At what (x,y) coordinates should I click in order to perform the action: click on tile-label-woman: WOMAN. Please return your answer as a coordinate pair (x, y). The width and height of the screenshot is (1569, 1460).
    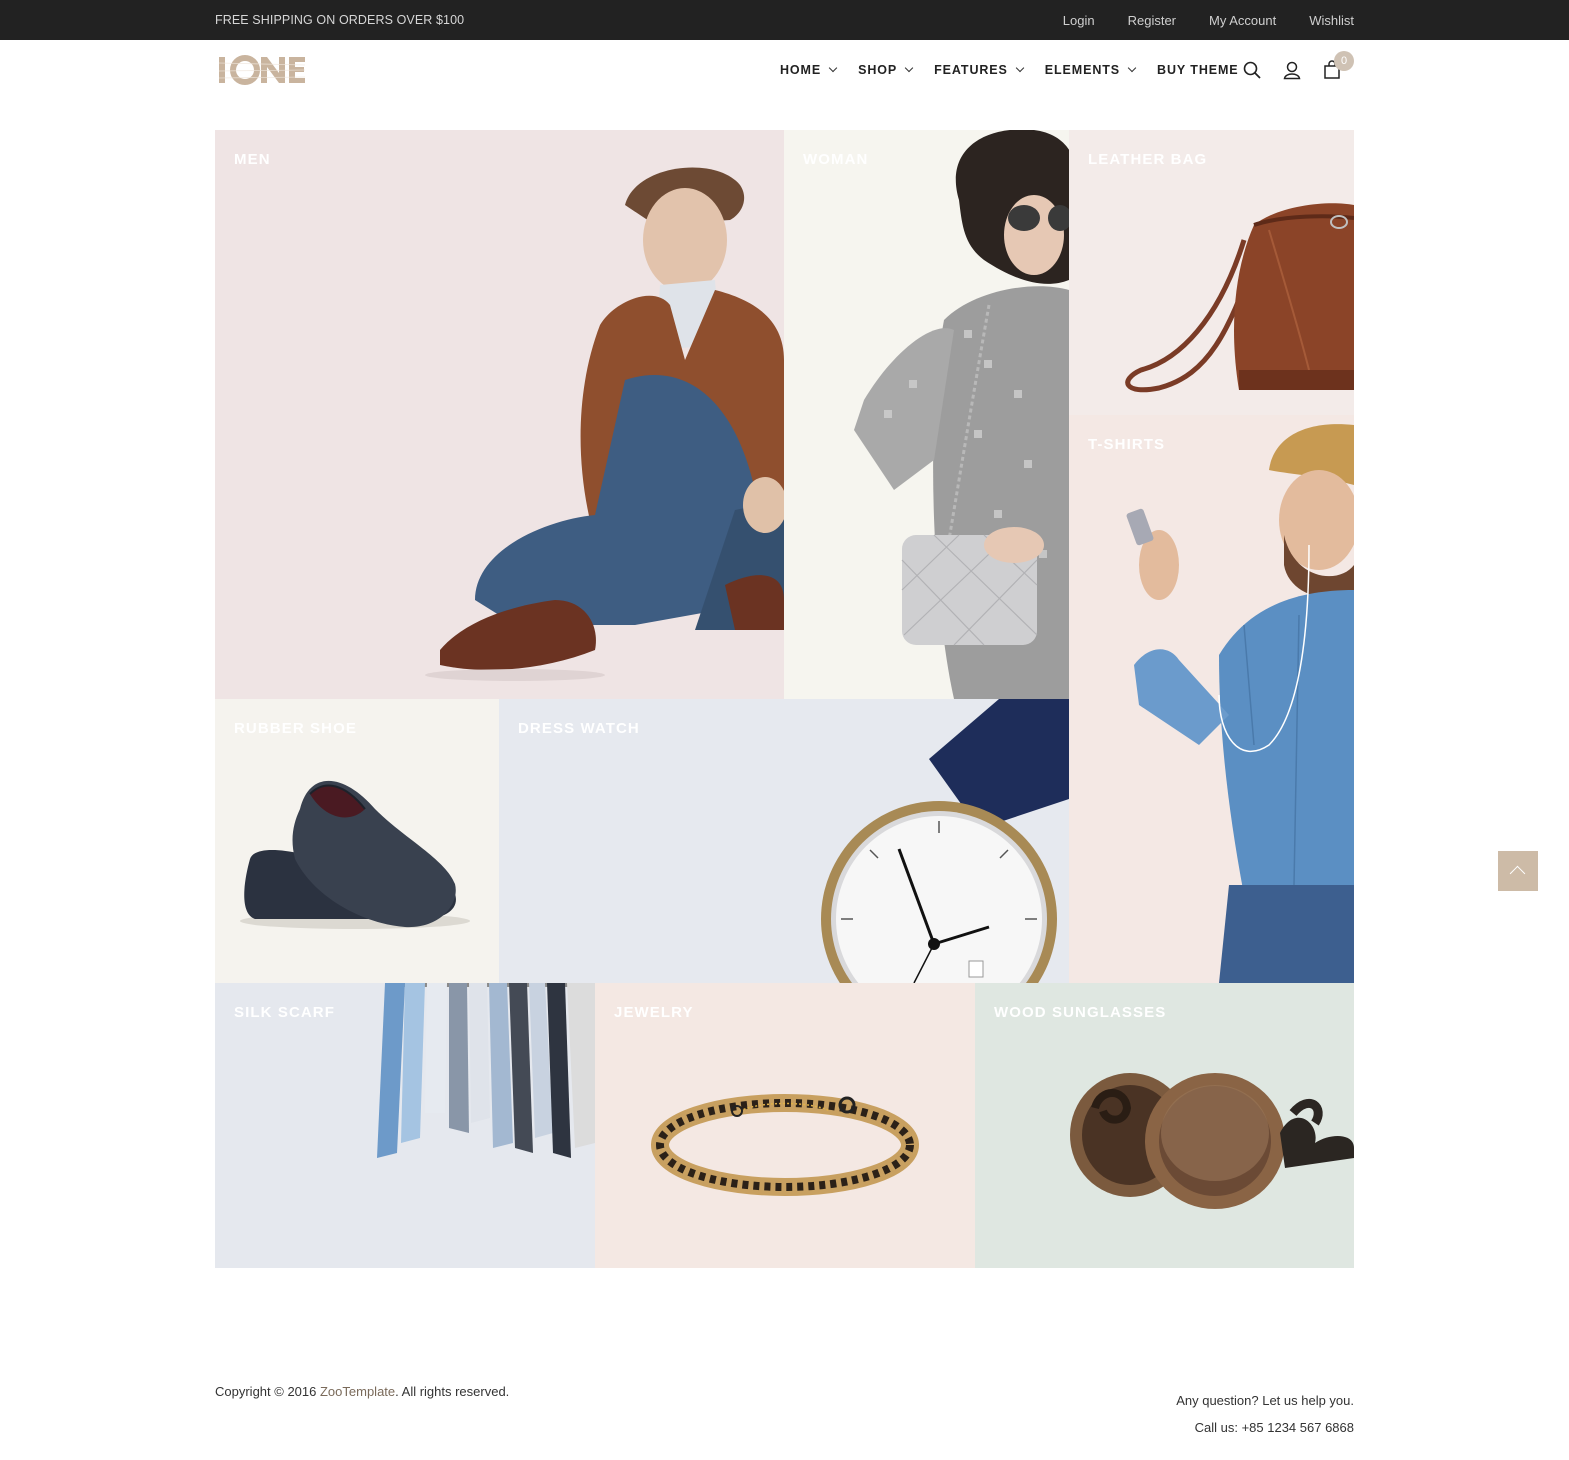
    Looking at the image, I should click on (836, 159).